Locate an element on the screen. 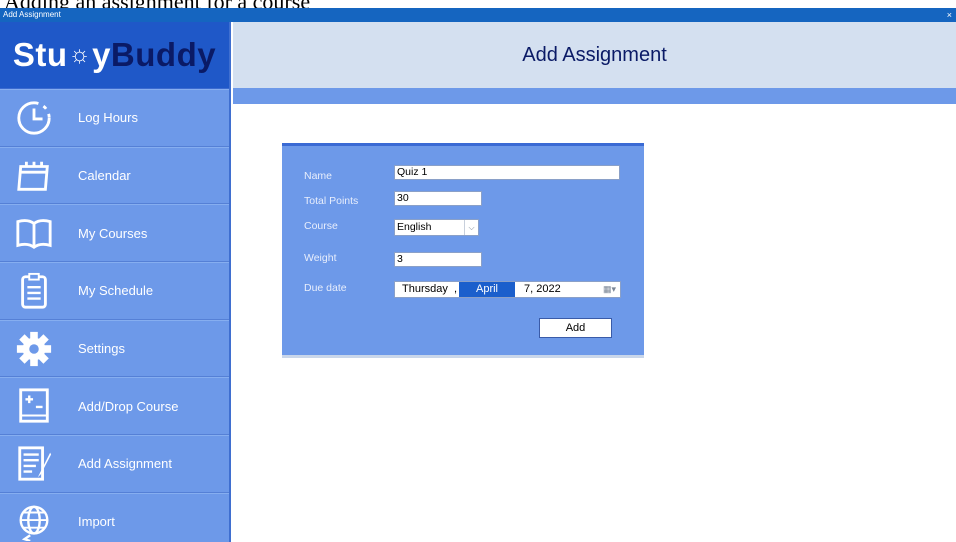 The height and width of the screenshot is (542, 956). due-date-day-year: 7, 2022 is located at coordinates (542, 289).